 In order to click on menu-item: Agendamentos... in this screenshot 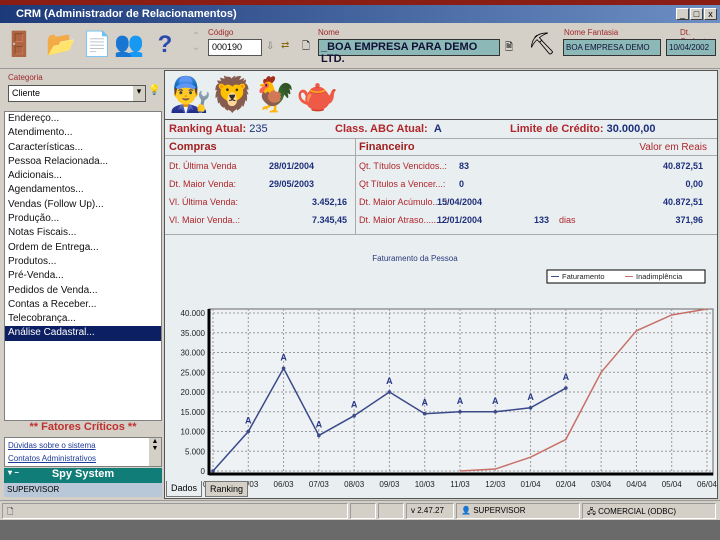, I will do `click(83, 190)`.